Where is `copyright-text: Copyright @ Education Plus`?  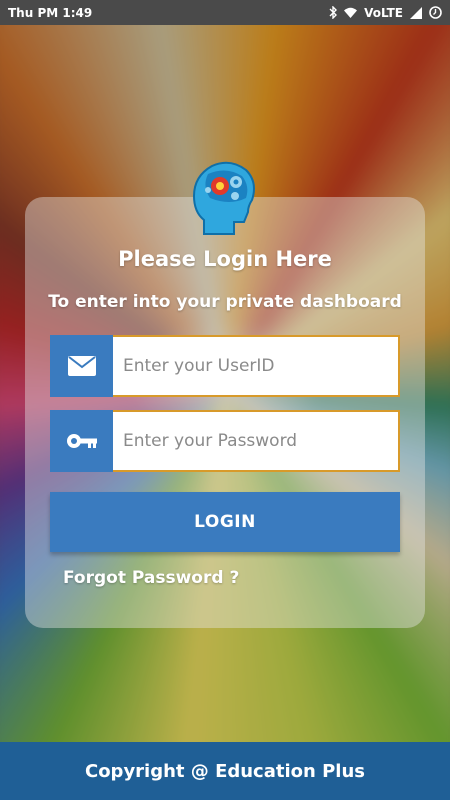 copyright-text: Copyright @ Education Plus is located at coordinates (224, 771).